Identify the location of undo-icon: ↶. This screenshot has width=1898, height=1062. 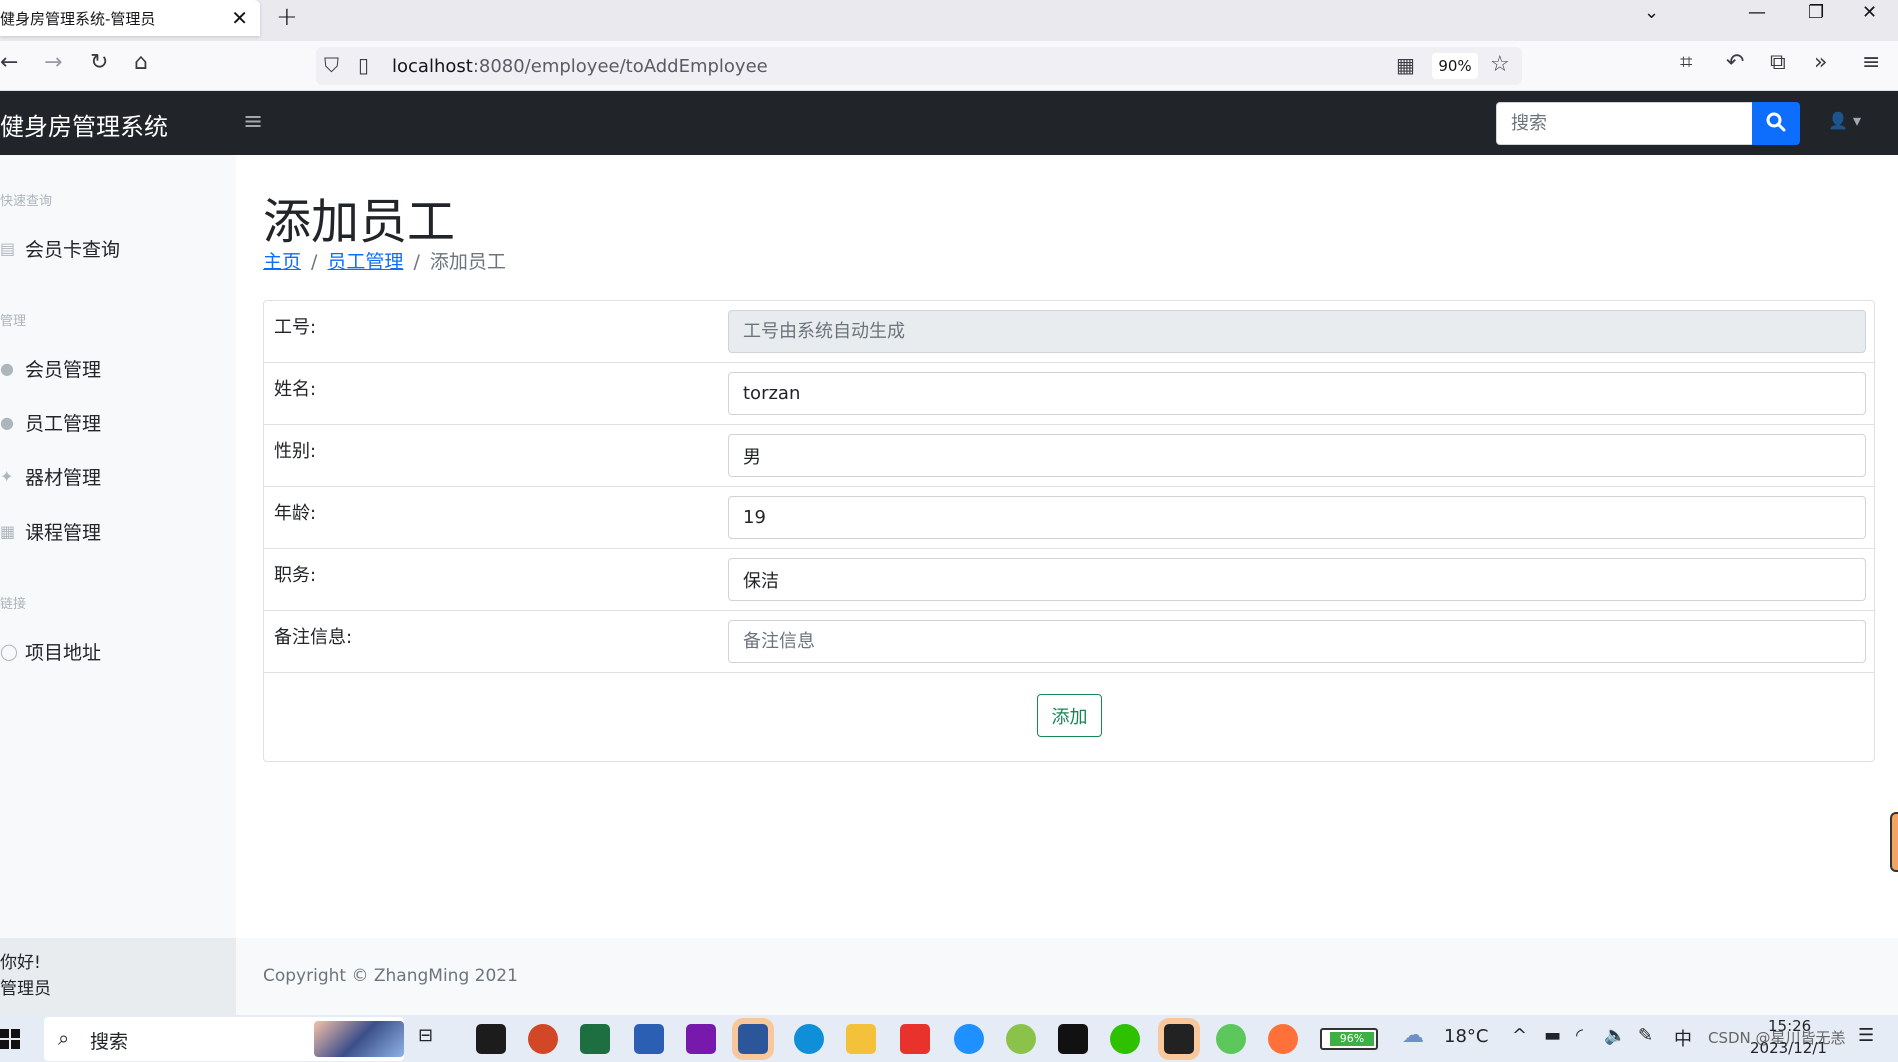
(1735, 62).